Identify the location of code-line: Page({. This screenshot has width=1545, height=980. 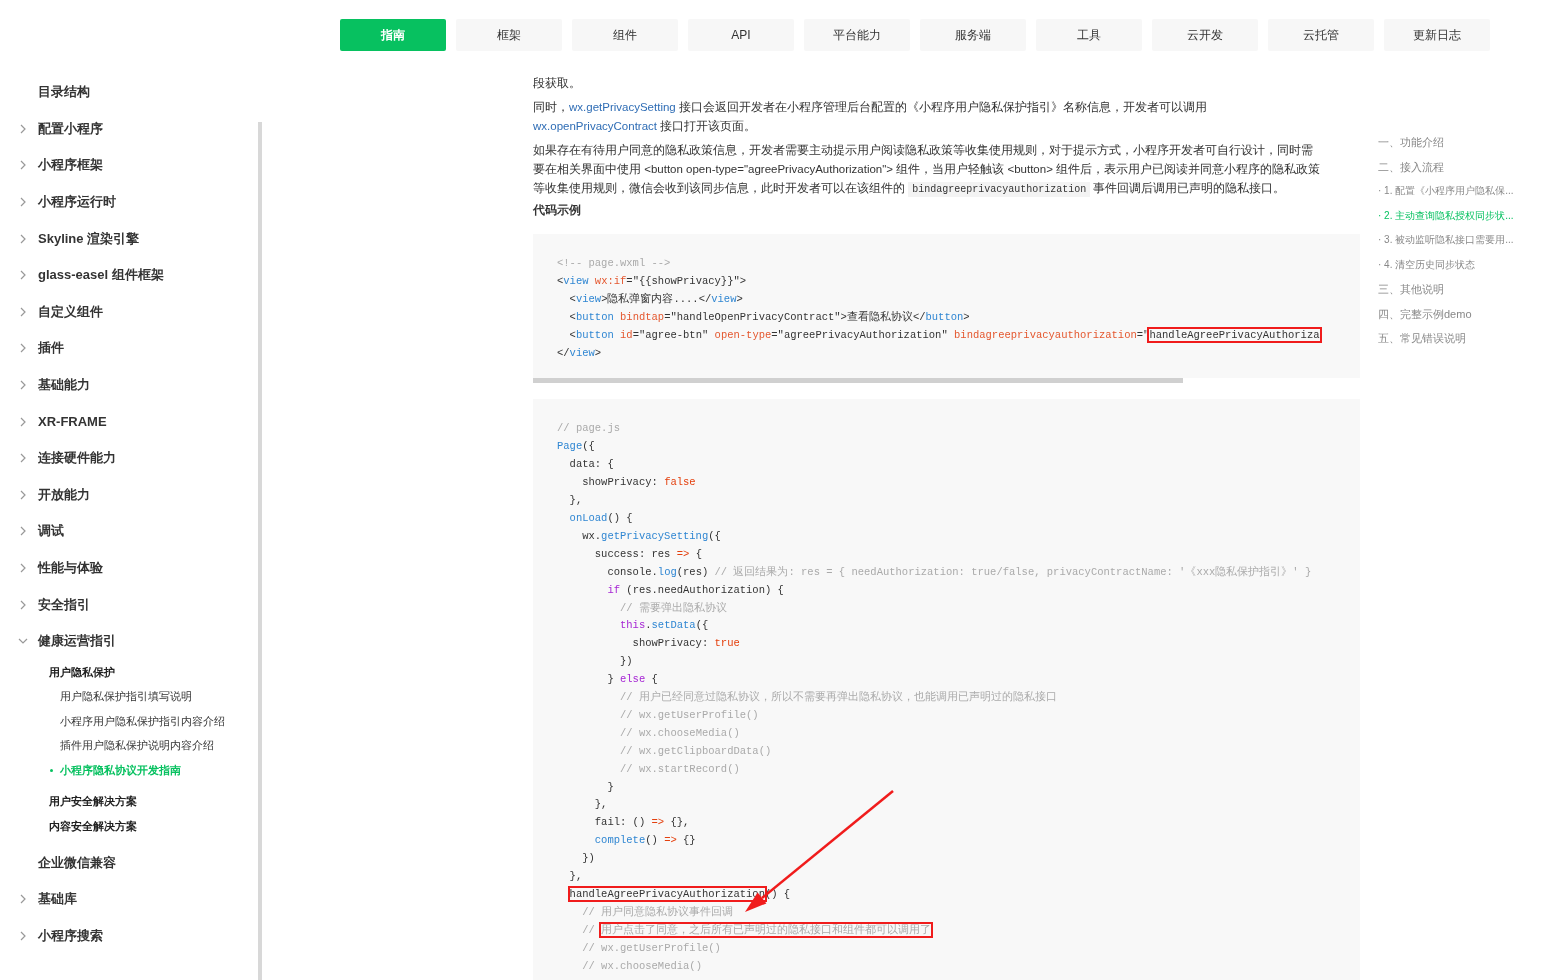
(576, 447).